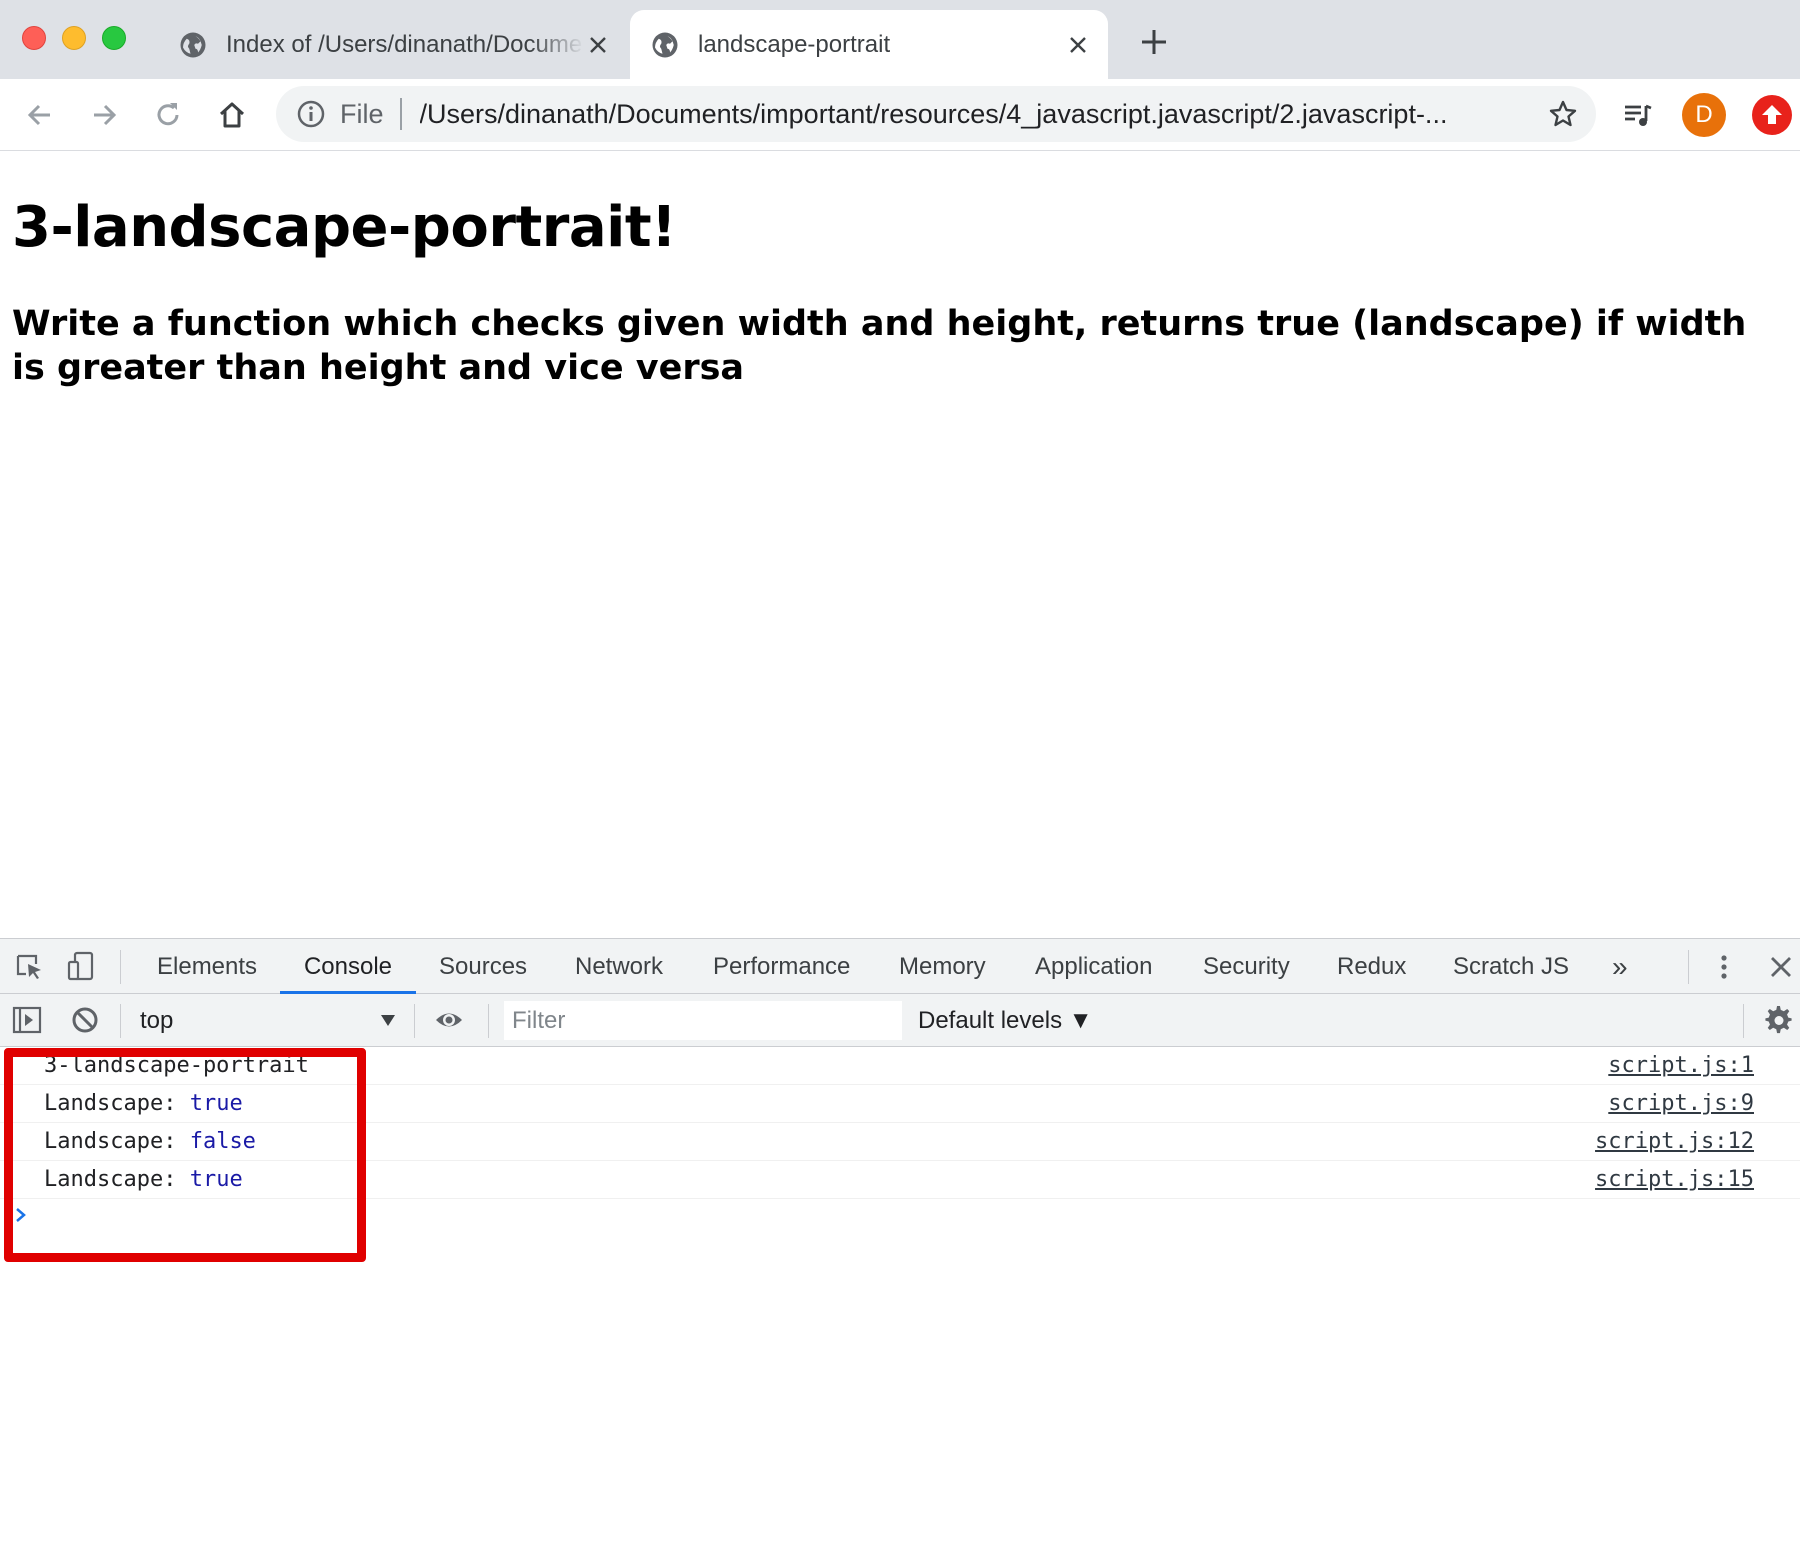 The image size is (1800, 1550). What do you see at coordinates (405, 44) in the screenshot?
I see `tab-title: Index of /Users/dinanath/Documents` at bounding box center [405, 44].